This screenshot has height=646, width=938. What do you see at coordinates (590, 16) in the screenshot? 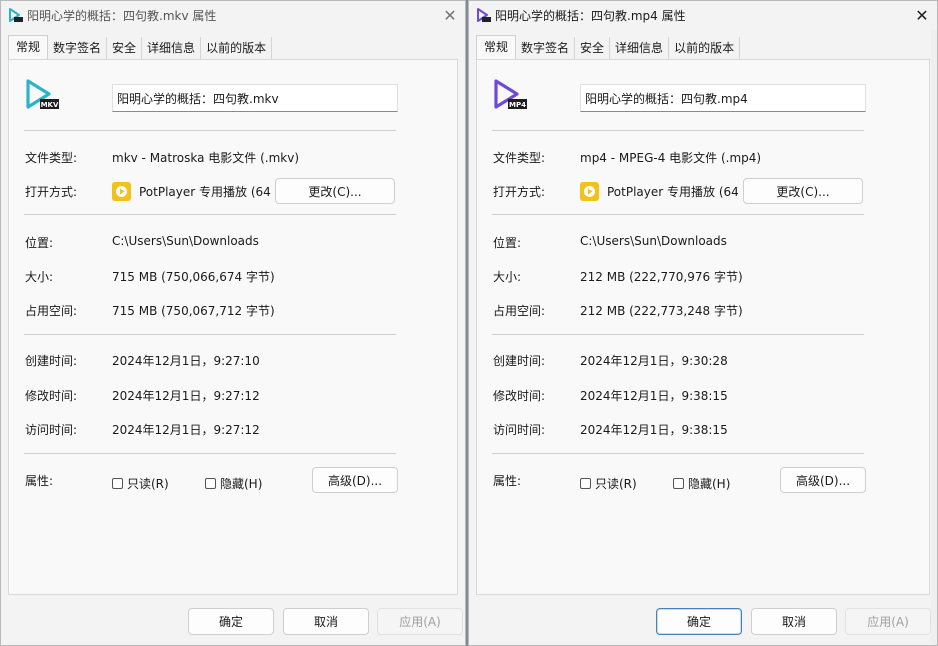
I see `window-title: 阳明心学的概括：四句教.mp4 属性` at bounding box center [590, 16].